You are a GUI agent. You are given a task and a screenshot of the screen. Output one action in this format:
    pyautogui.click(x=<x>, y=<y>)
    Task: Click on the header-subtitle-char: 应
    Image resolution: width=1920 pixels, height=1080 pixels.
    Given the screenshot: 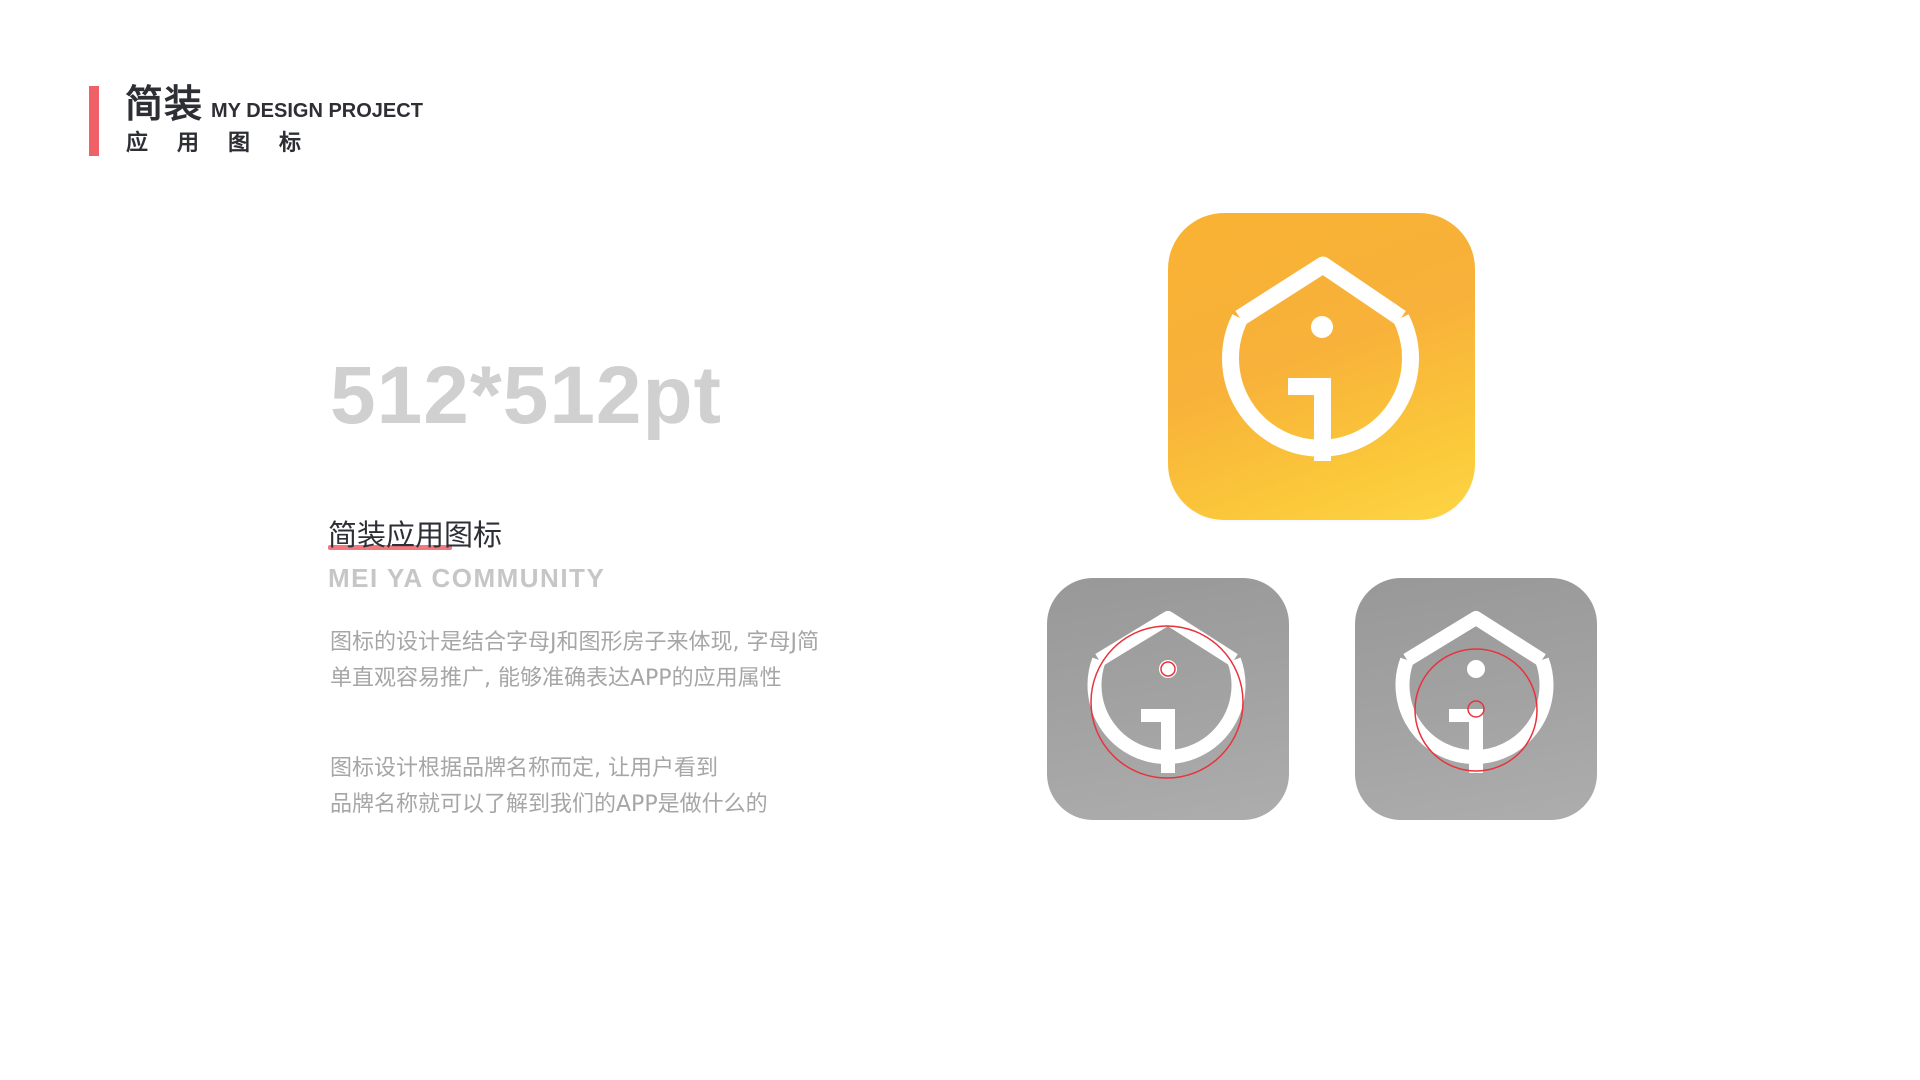 What is the action you would take?
    pyautogui.click(x=138, y=144)
    